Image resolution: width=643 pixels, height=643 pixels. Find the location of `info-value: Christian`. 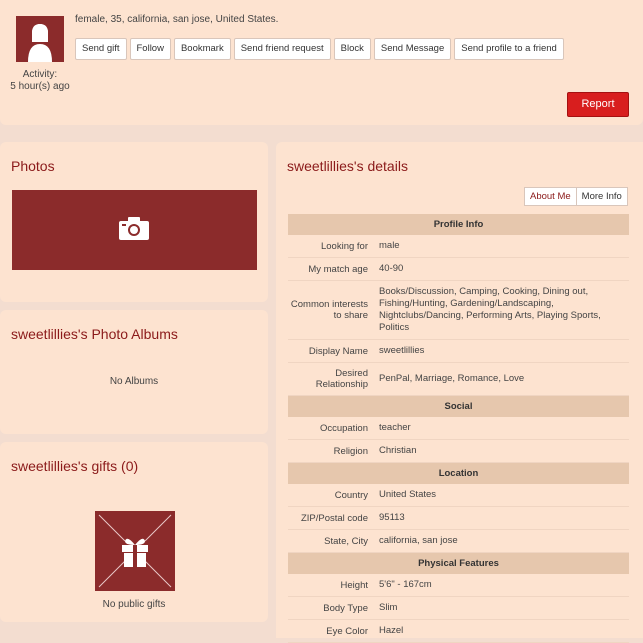

info-value: Christian is located at coordinates (503, 451).